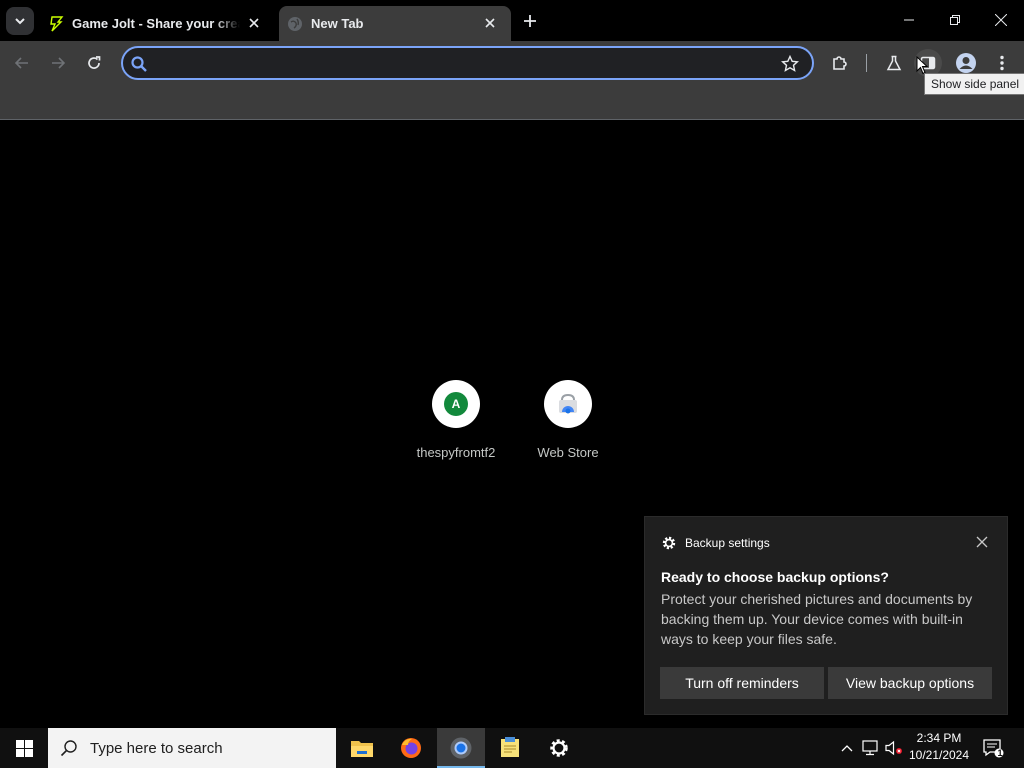 This screenshot has width=1024, height=768. I want to click on chevron-down-icon, so click(20, 21).